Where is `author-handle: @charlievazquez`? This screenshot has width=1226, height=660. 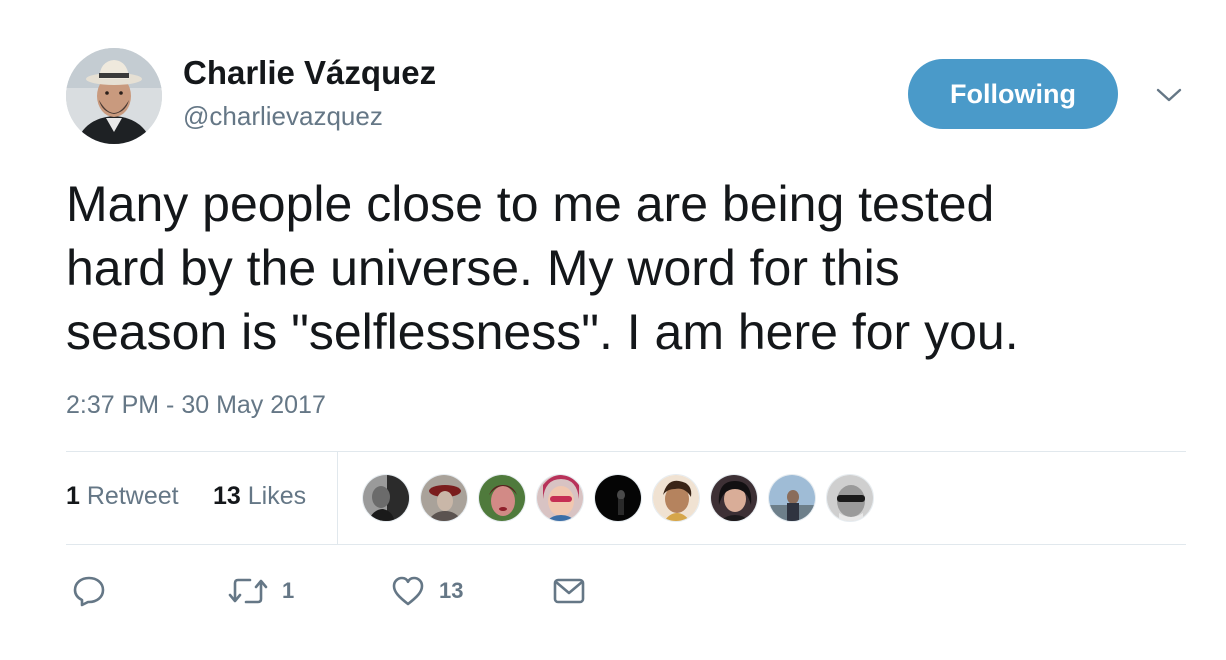
author-handle: @charlievazquez is located at coordinates (283, 116).